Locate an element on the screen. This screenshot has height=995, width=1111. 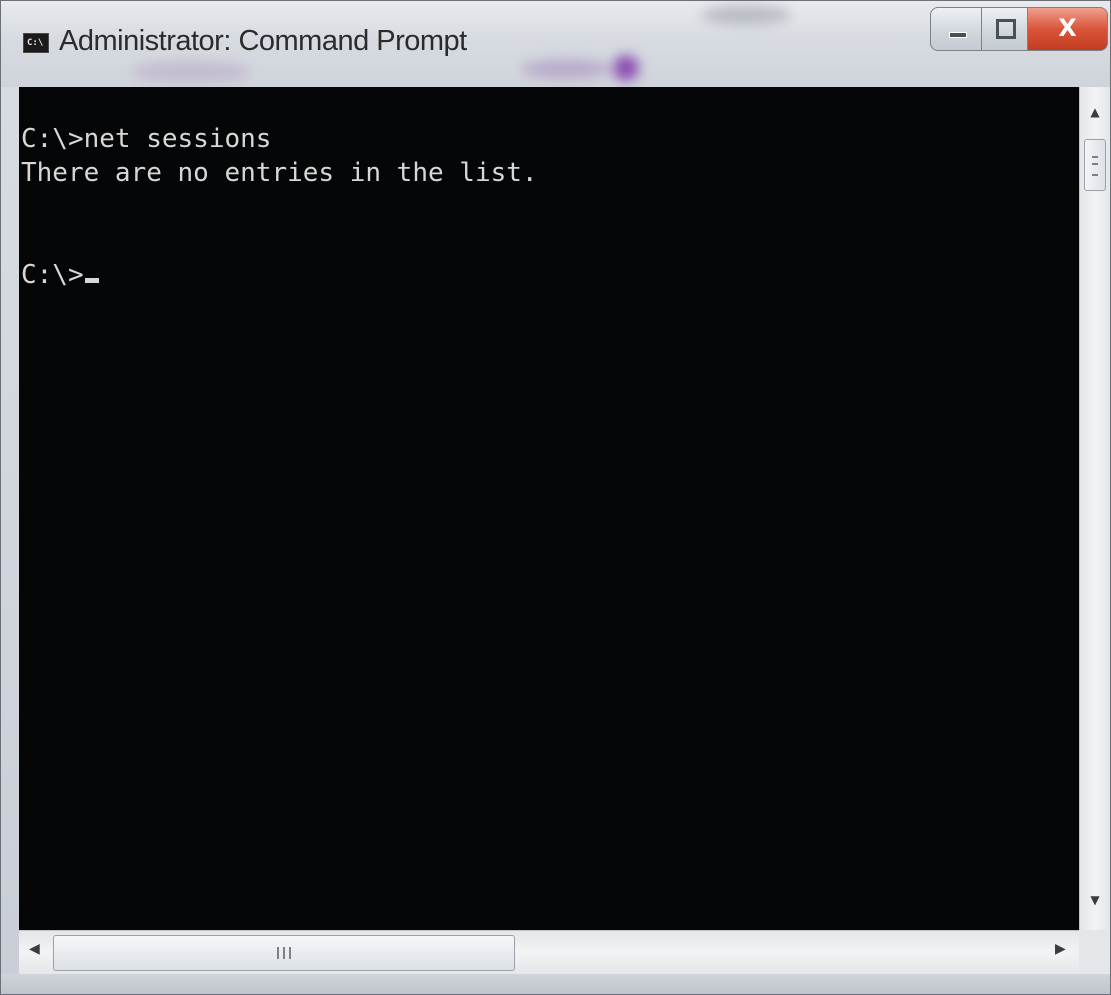
maximize-button is located at coordinates (1005, 29).